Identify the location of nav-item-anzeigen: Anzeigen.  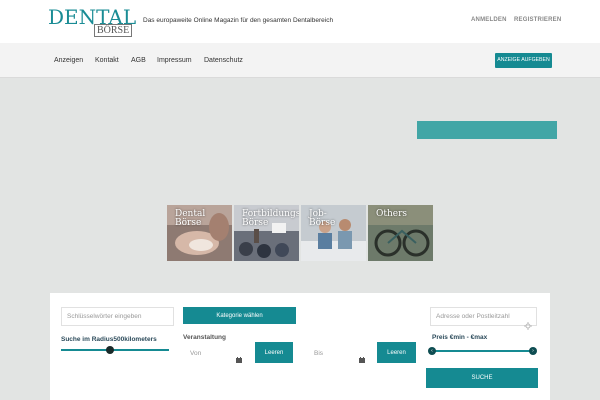
(68, 60).